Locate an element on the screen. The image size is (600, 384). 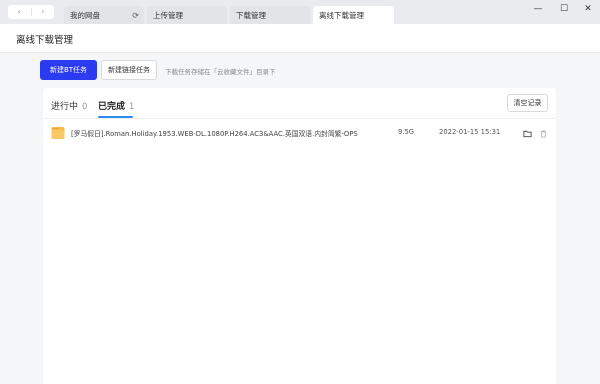
title-bar: ‹ › 我的网盘 ⟳ 上传管理 下载管理 离线下载管理 — ☐ ✕ is located at coordinates (300, 12).